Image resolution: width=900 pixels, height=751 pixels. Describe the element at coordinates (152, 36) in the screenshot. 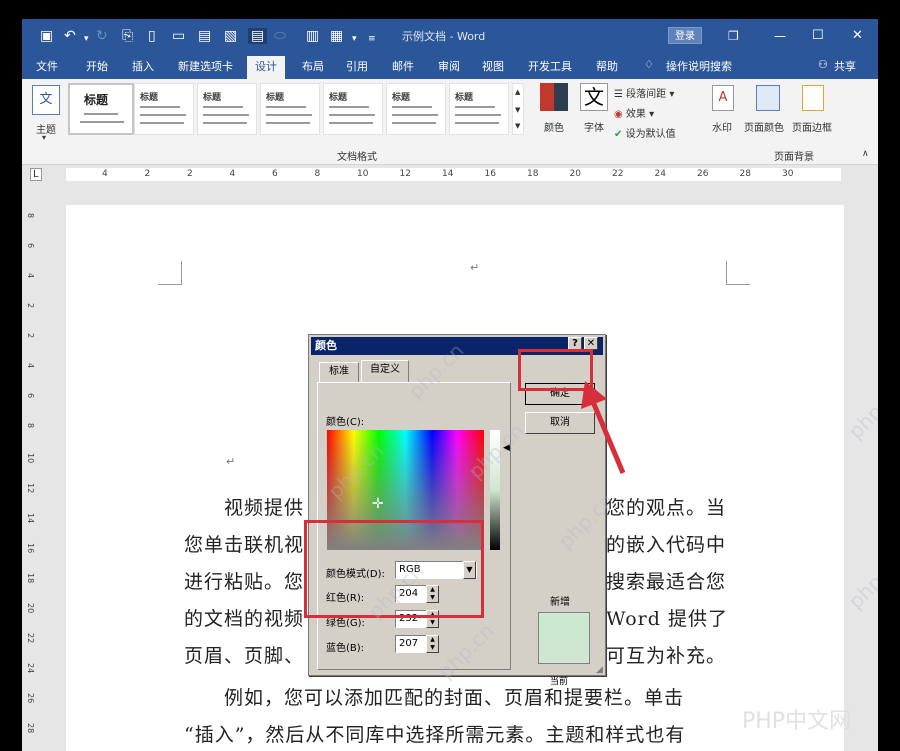

I see `new-doc-icon: ▯` at that location.